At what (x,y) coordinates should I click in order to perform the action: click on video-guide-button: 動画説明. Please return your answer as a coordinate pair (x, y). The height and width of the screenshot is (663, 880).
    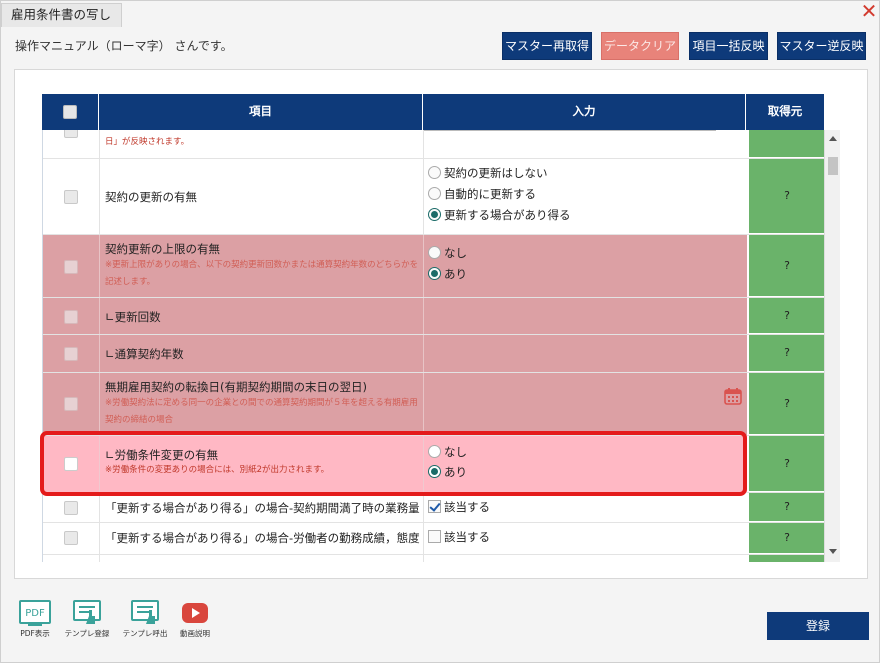
    Looking at the image, I should click on (195, 617).